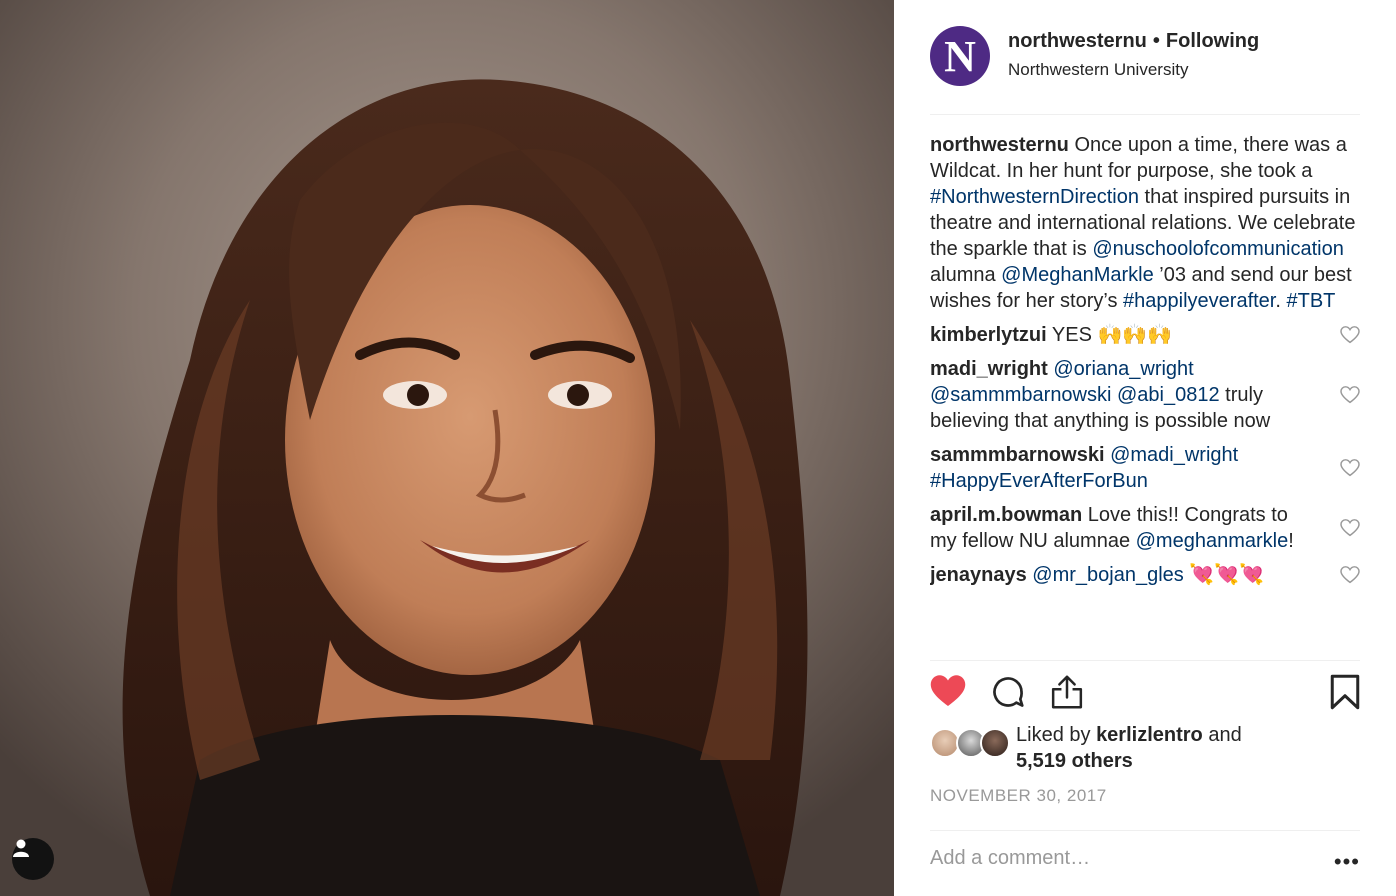  Describe the element at coordinates (989, 369) in the screenshot. I see `comment-username: madi_wright` at that location.